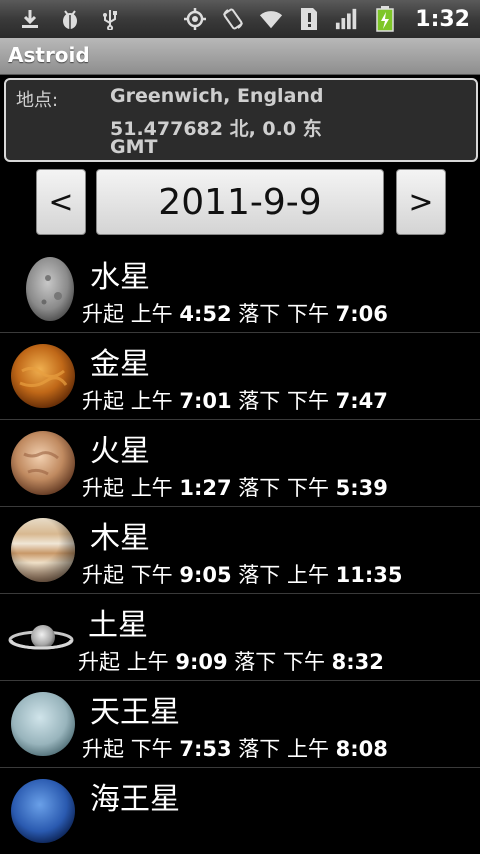 This screenshot has width=480, height=854. I want to click on rise-set-times: 升起 上午 1:27 落下 下午 5:39, so click(235, 488).